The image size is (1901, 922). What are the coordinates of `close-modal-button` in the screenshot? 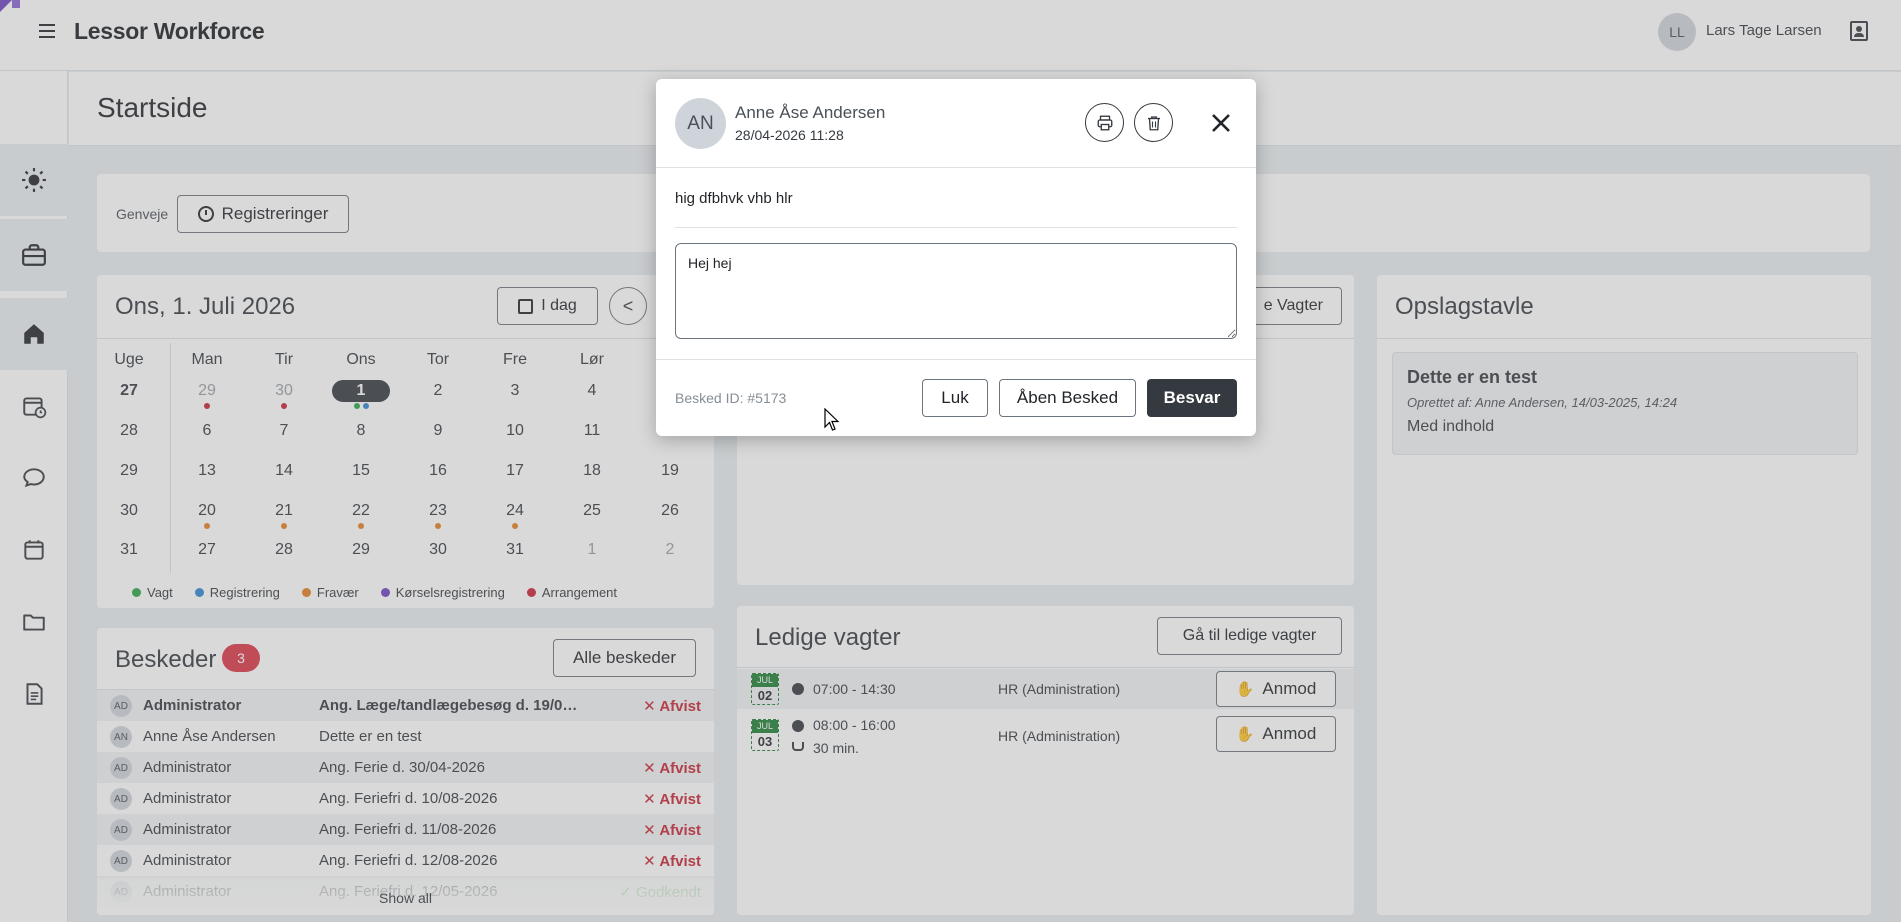 It's located at (1221, 123).